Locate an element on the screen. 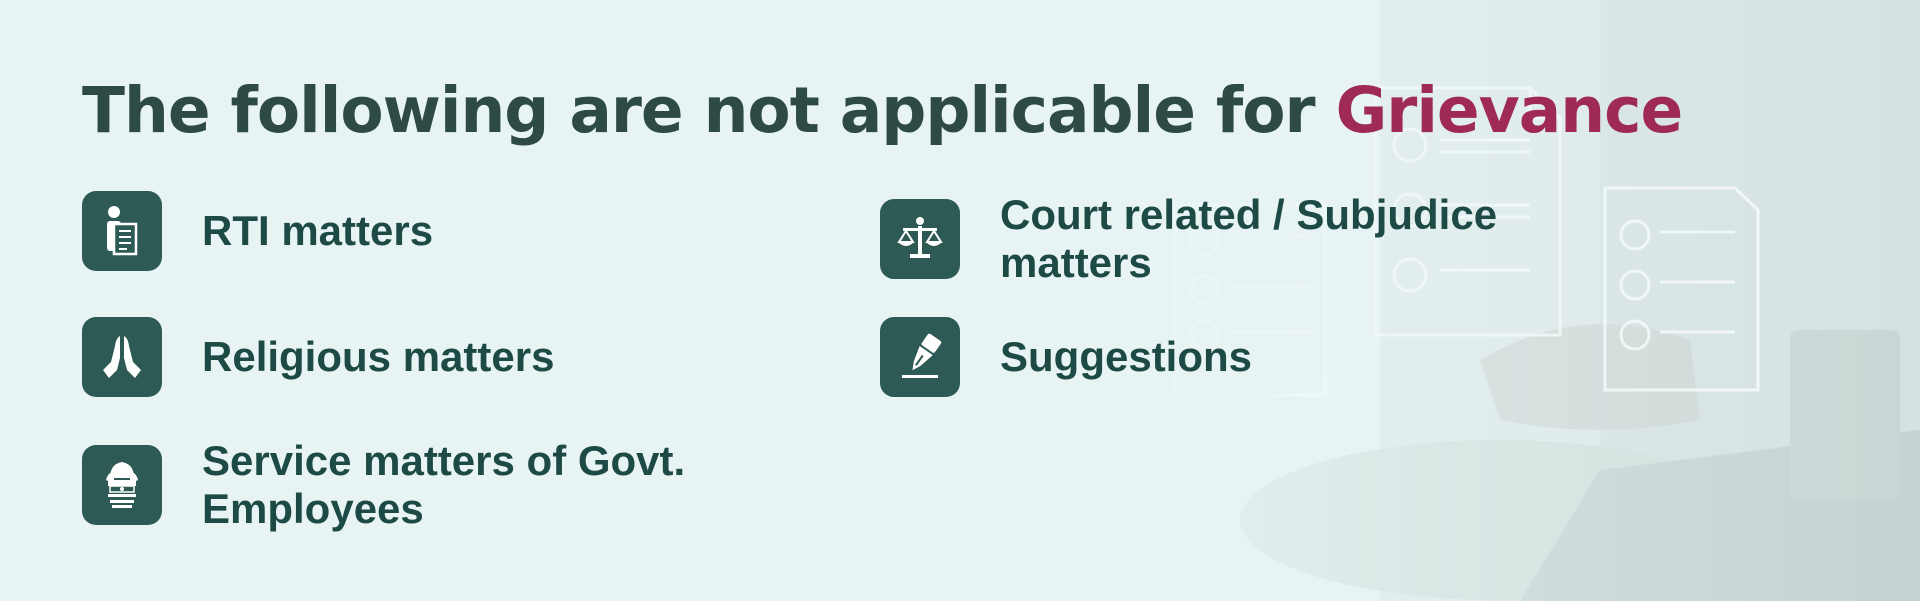 This screenshot has height=601, width=1920. list-item-service: Service matters of Govt. Employees is located at coordinates (412, 485).